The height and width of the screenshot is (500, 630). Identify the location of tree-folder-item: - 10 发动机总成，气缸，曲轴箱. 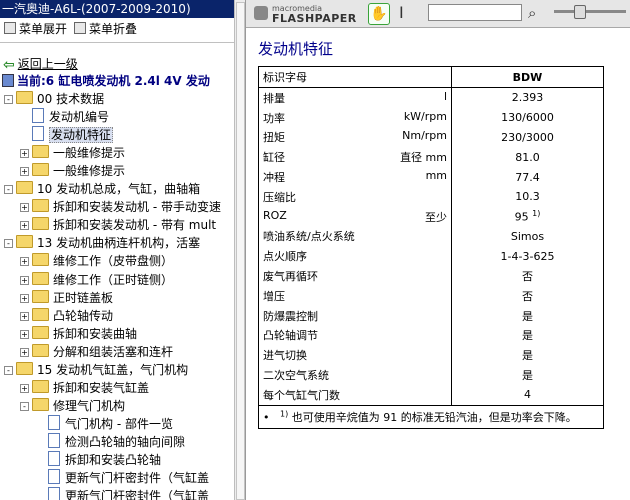
(102, 189).